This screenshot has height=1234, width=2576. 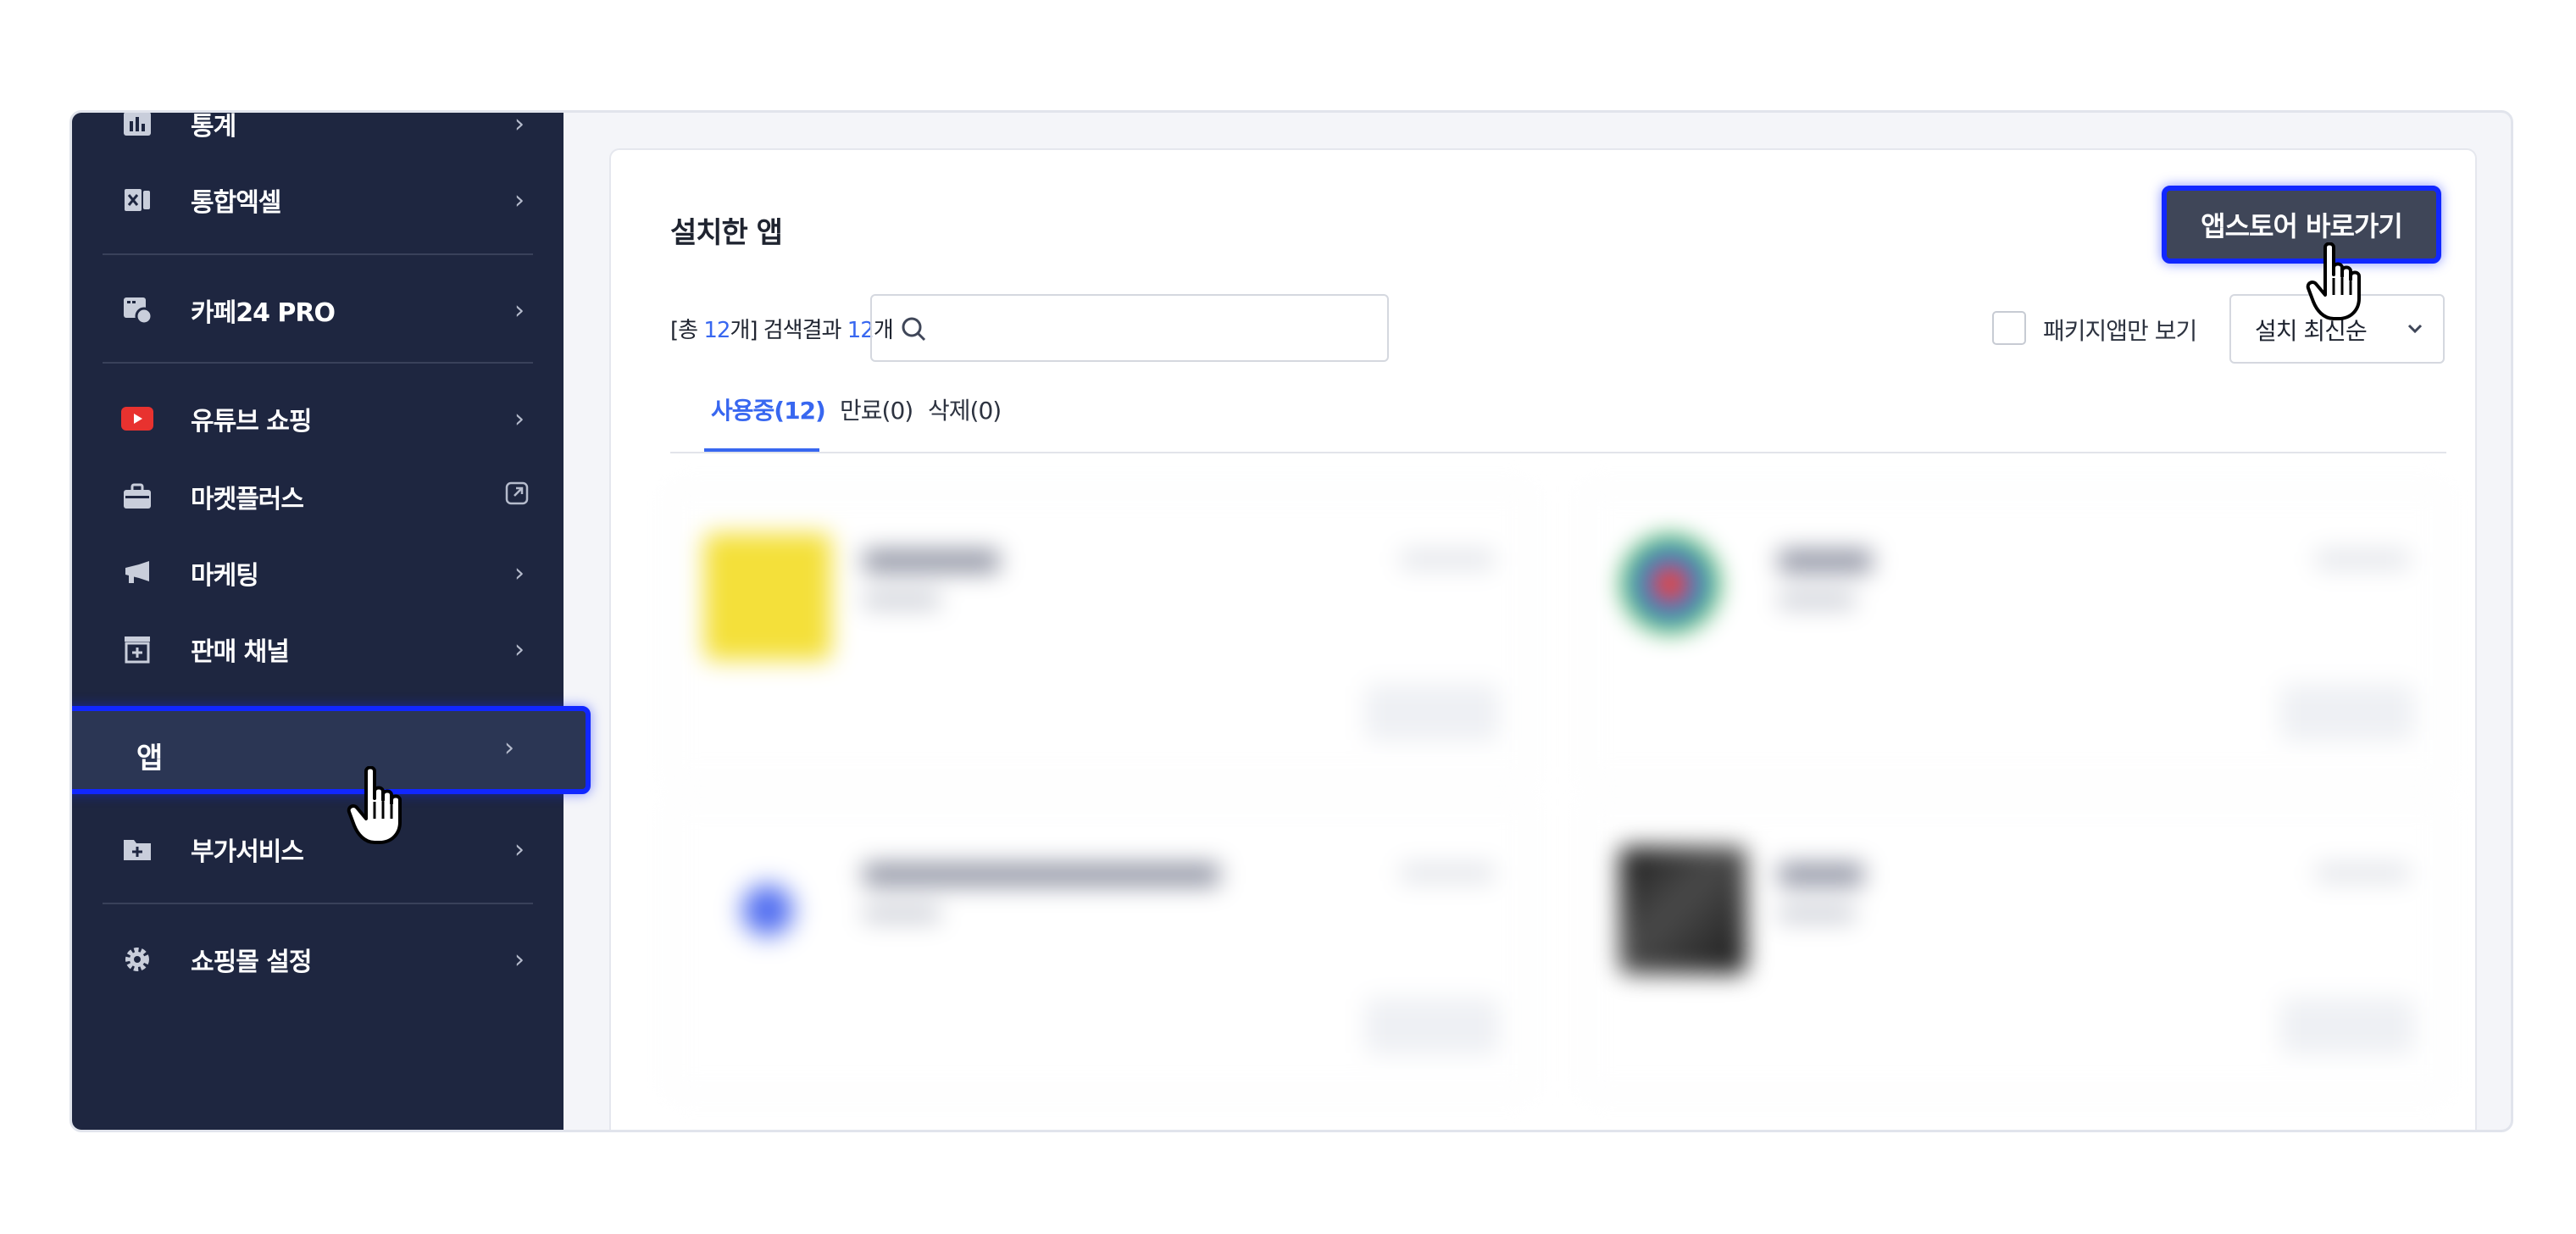 What do you see at coordinates (318, 649) in the screenshot?
I see `sidebar-item-sales-channel: 판매 채널 ›` at bounding box center [318, 649].